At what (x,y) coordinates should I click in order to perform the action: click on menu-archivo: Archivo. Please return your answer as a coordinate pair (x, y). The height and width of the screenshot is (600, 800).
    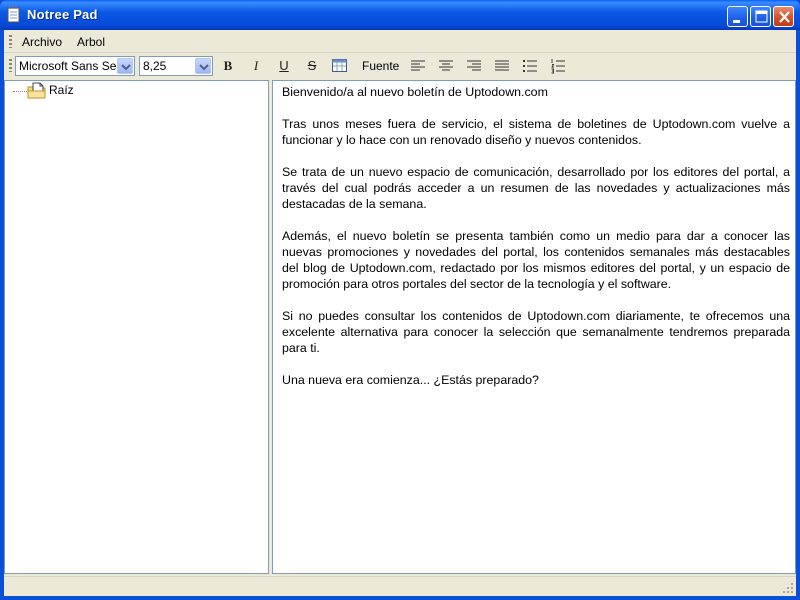
    Looking at the image, I should click on (42, 42).